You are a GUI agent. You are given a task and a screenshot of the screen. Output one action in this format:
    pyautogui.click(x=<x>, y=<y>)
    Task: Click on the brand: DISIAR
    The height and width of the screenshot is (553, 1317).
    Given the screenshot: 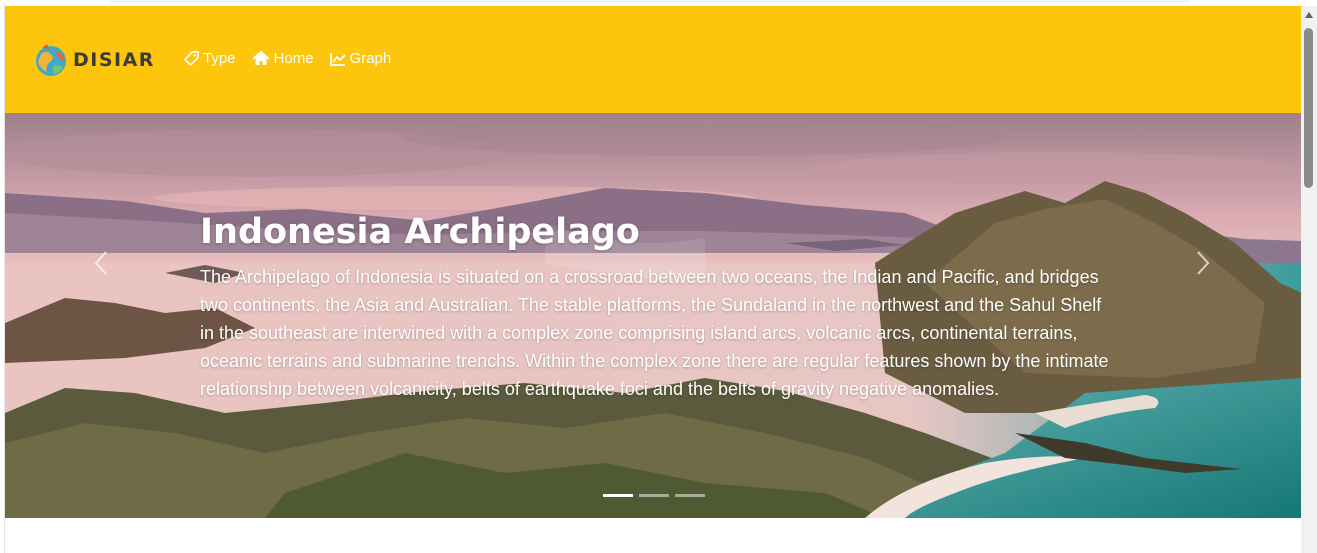 What is the action you would take?
    pyautogui.click(x=94, y=60)
    